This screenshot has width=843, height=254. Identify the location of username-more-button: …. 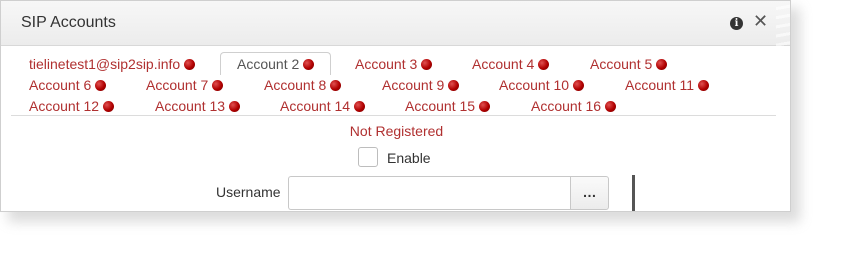
(589, 193).